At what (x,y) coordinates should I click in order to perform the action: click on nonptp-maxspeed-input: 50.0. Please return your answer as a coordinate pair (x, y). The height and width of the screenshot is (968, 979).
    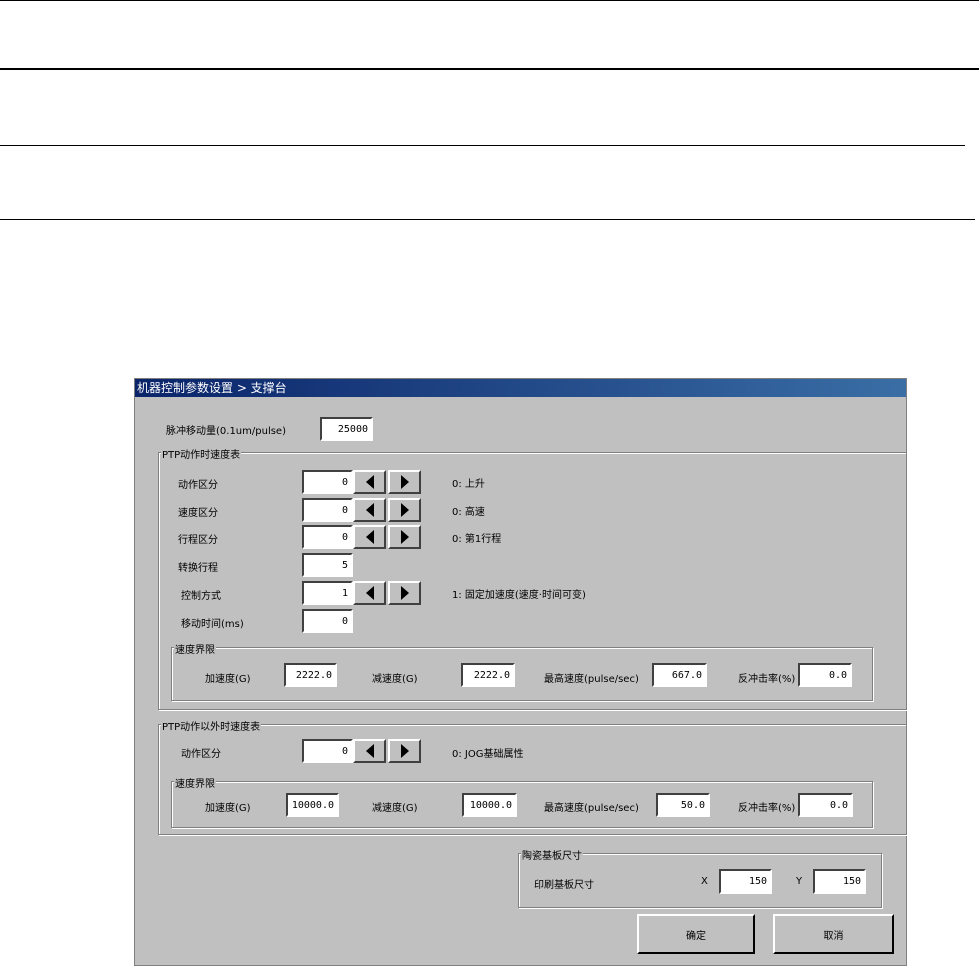
    Looking at the image, I should click on (683, 805).